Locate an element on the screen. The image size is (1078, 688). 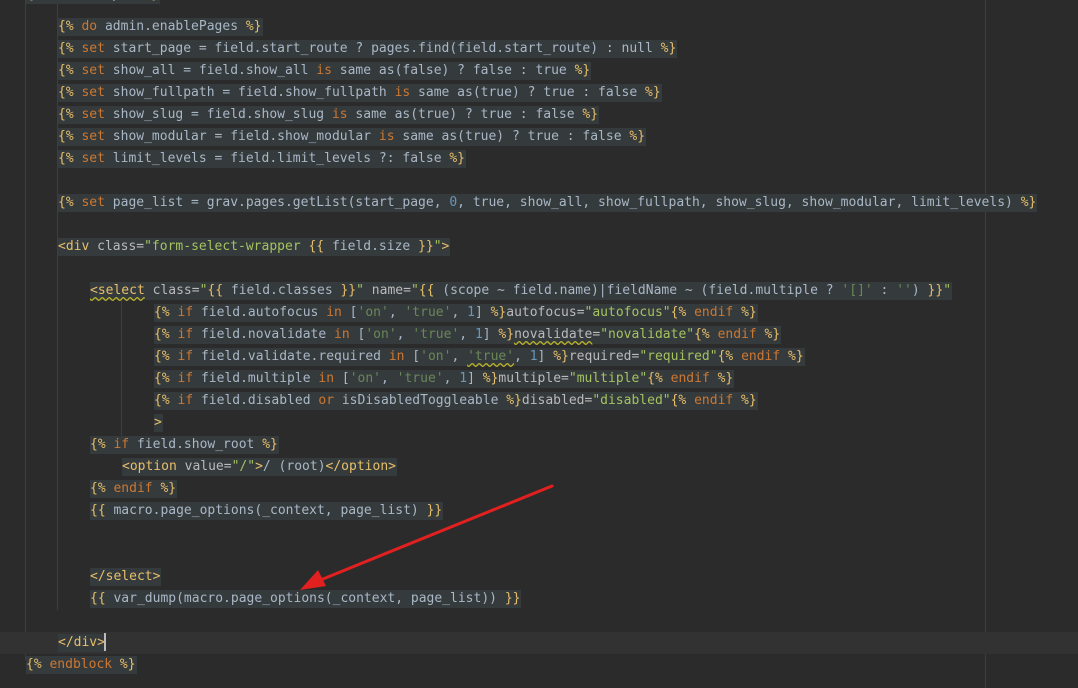
arrow-shaft is located at coordinates (435, 533).